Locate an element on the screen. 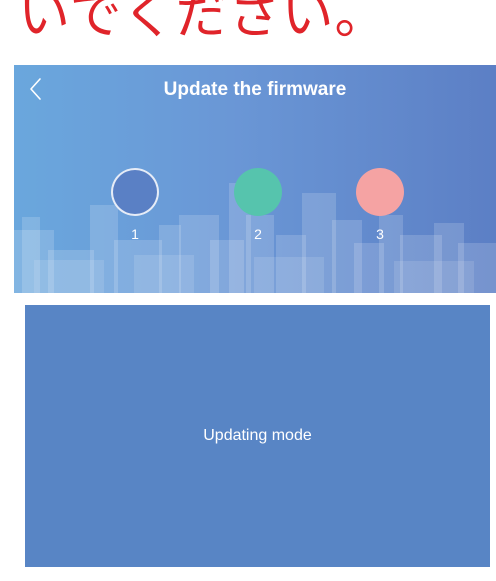 The height and width of the screenshot is (581, 496). step-3-number: 3 is located at coordinates (380, 234).